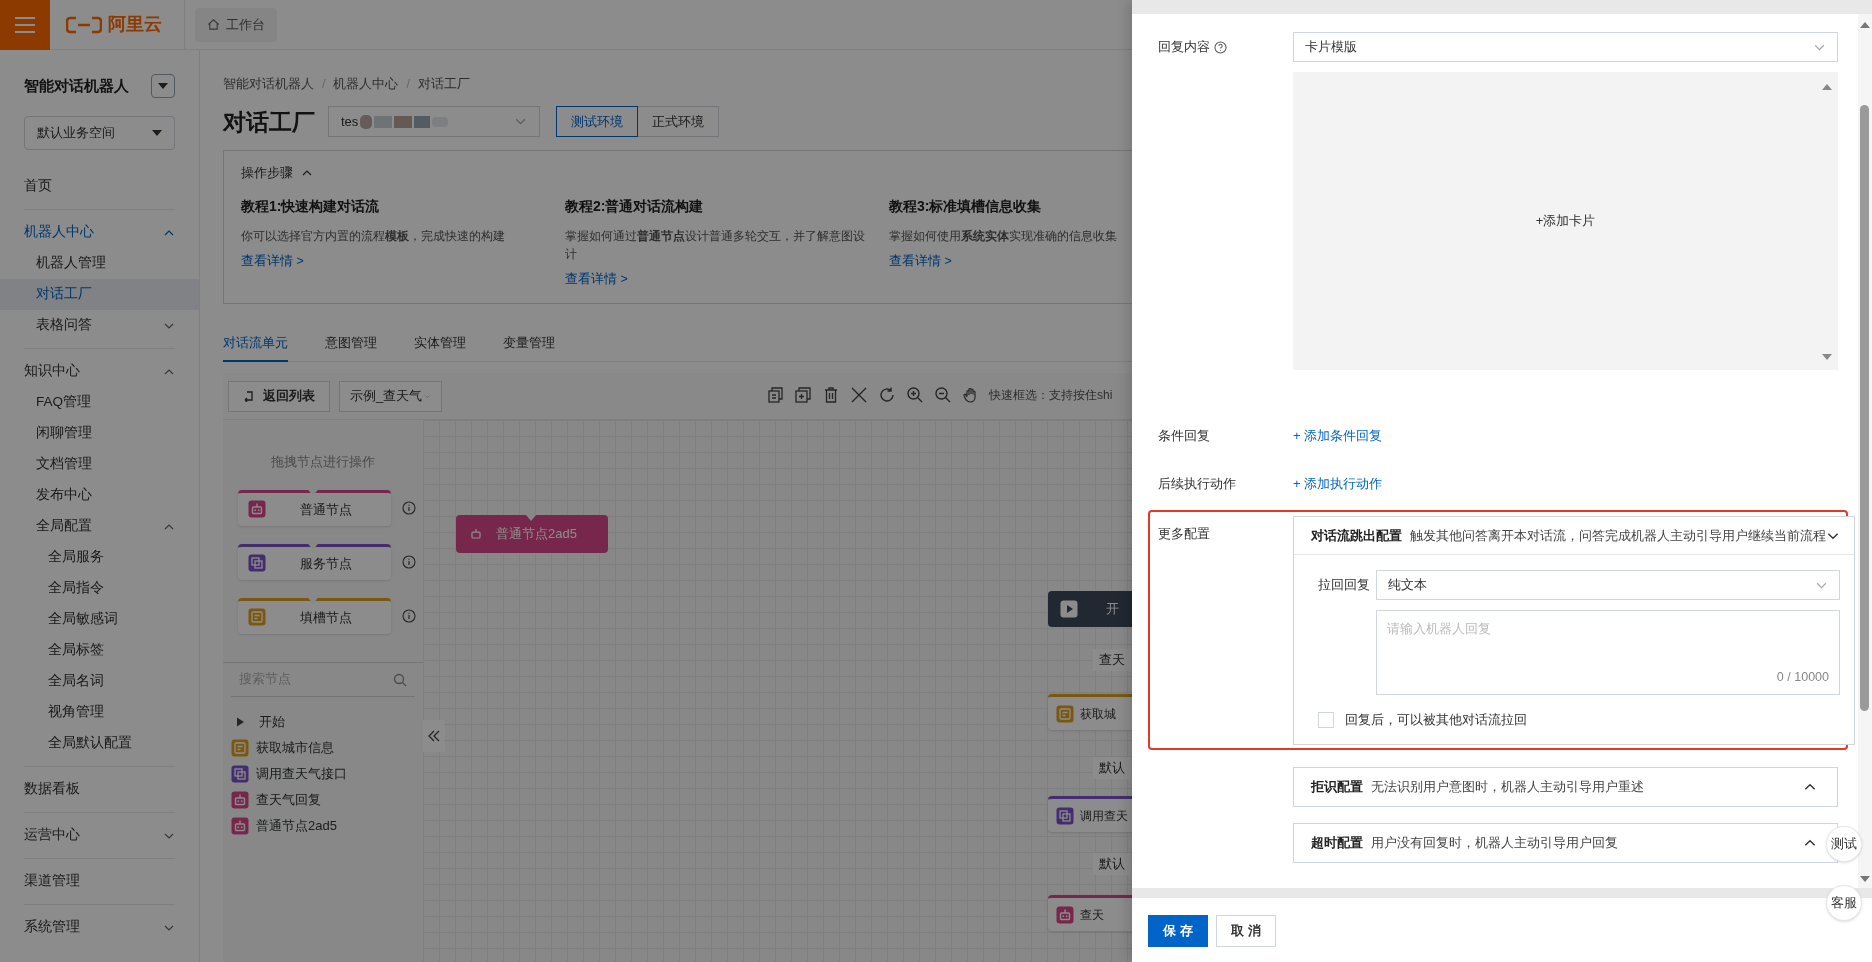 The height and width of the screenshot is (962, 1872). What do you see at coordinates (268, 84) in the screenshot?
I see `breadcrumb-link: 智能对话机器人` at bounding box center [268, 84].